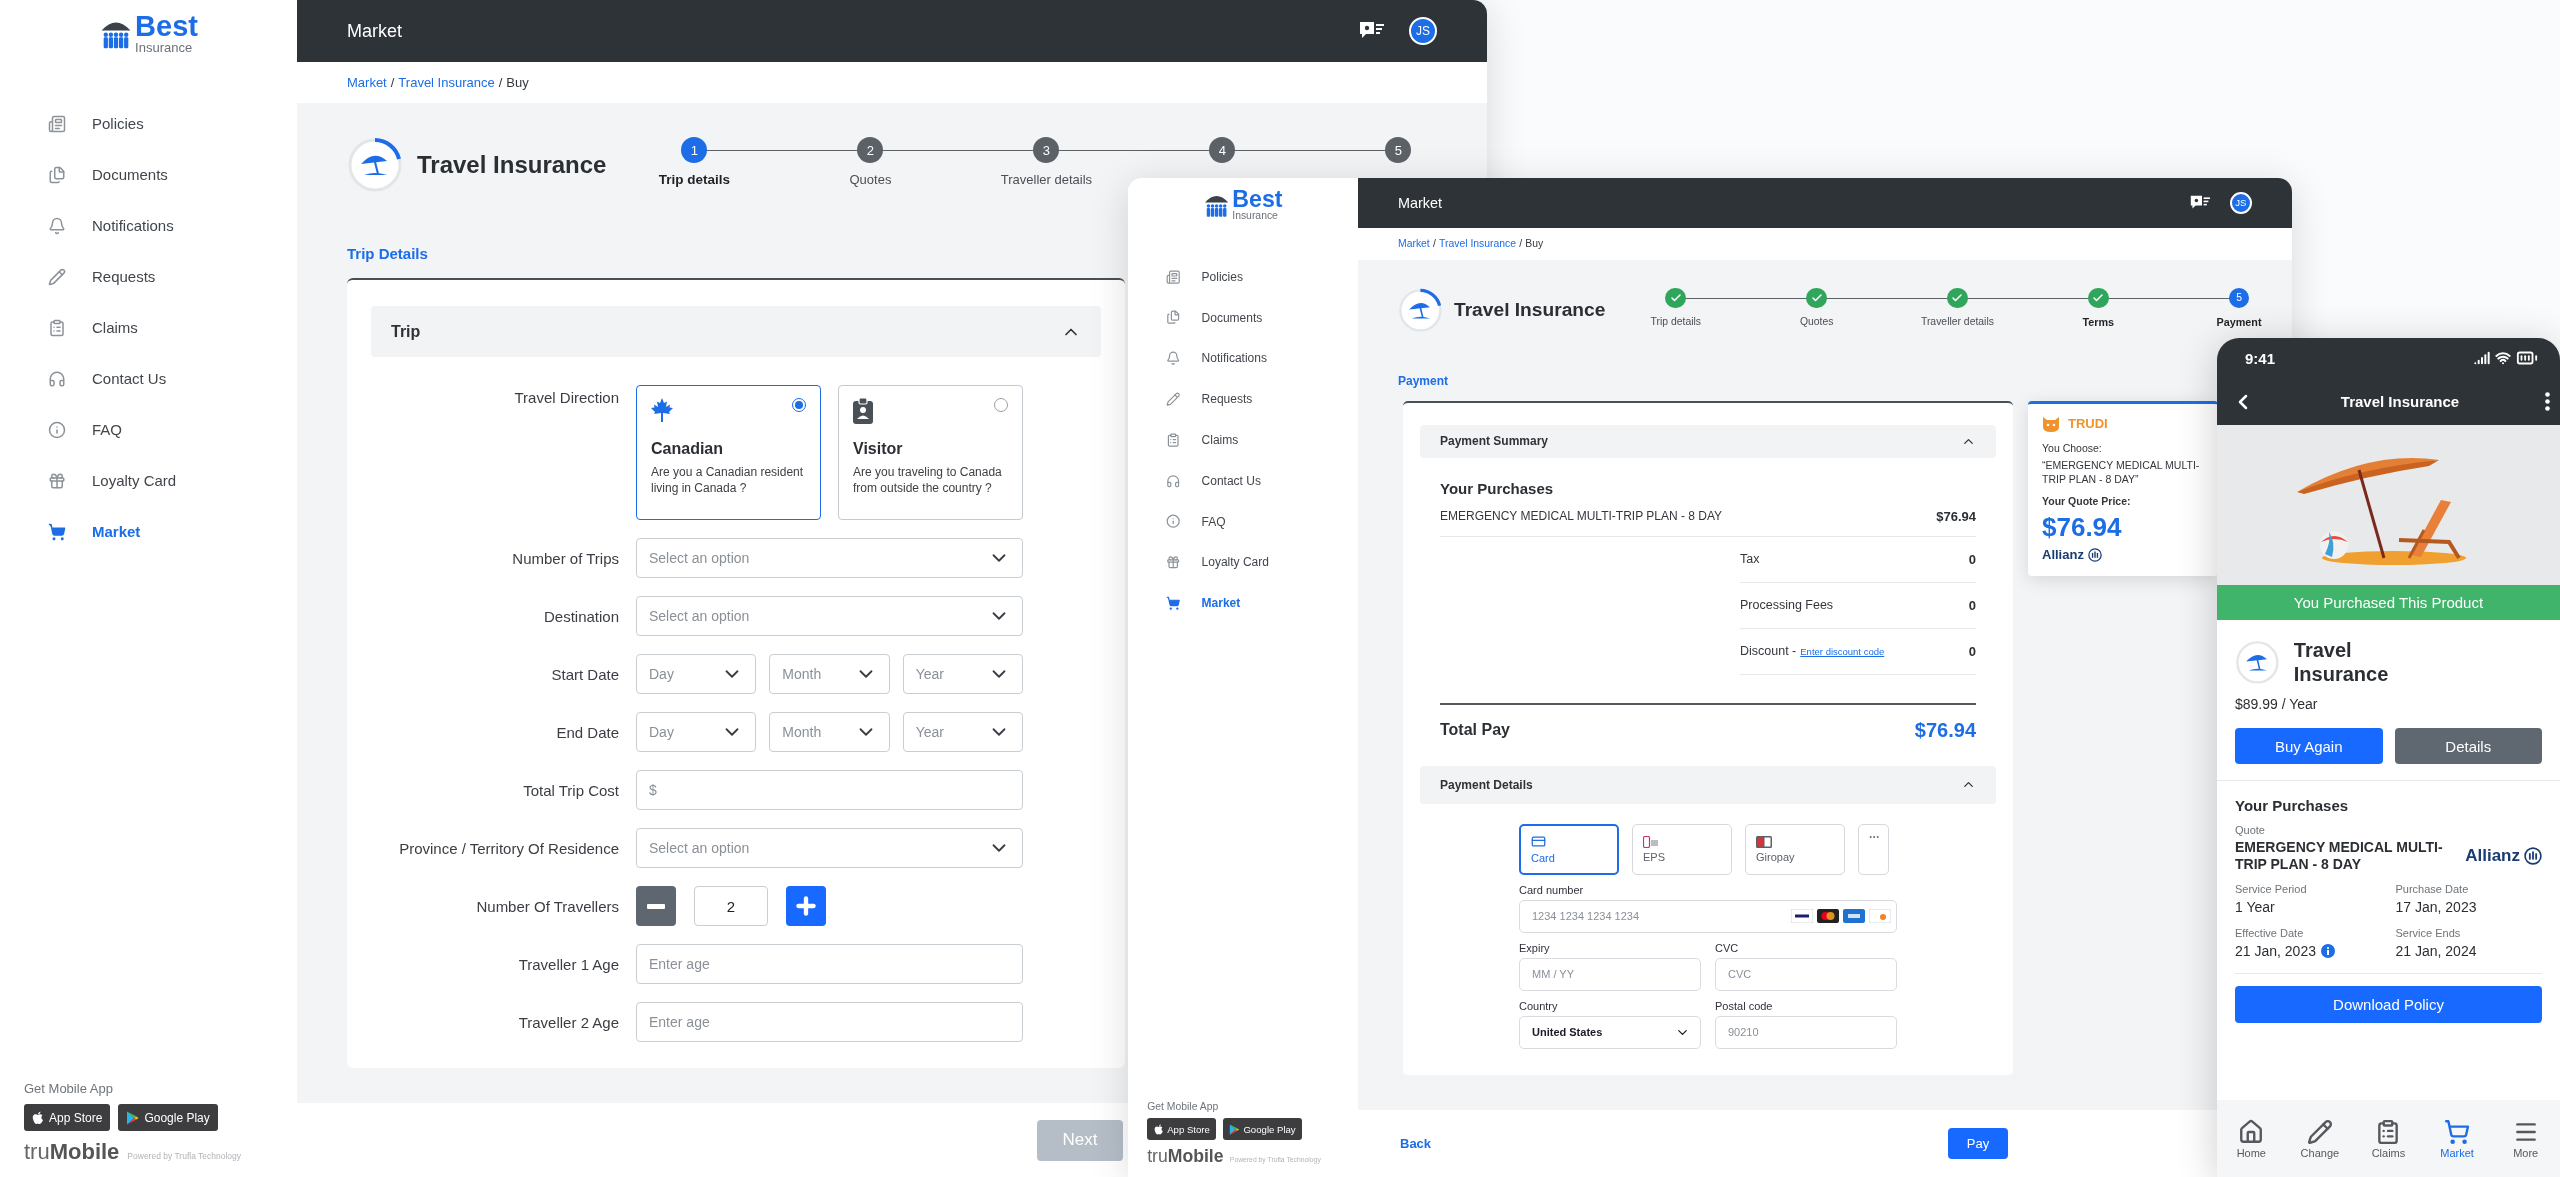 The image size is (2560, 1177). Describe the element at coordinates (2239, 321) in the screenshot. I see `step-label: Payment` at that location.